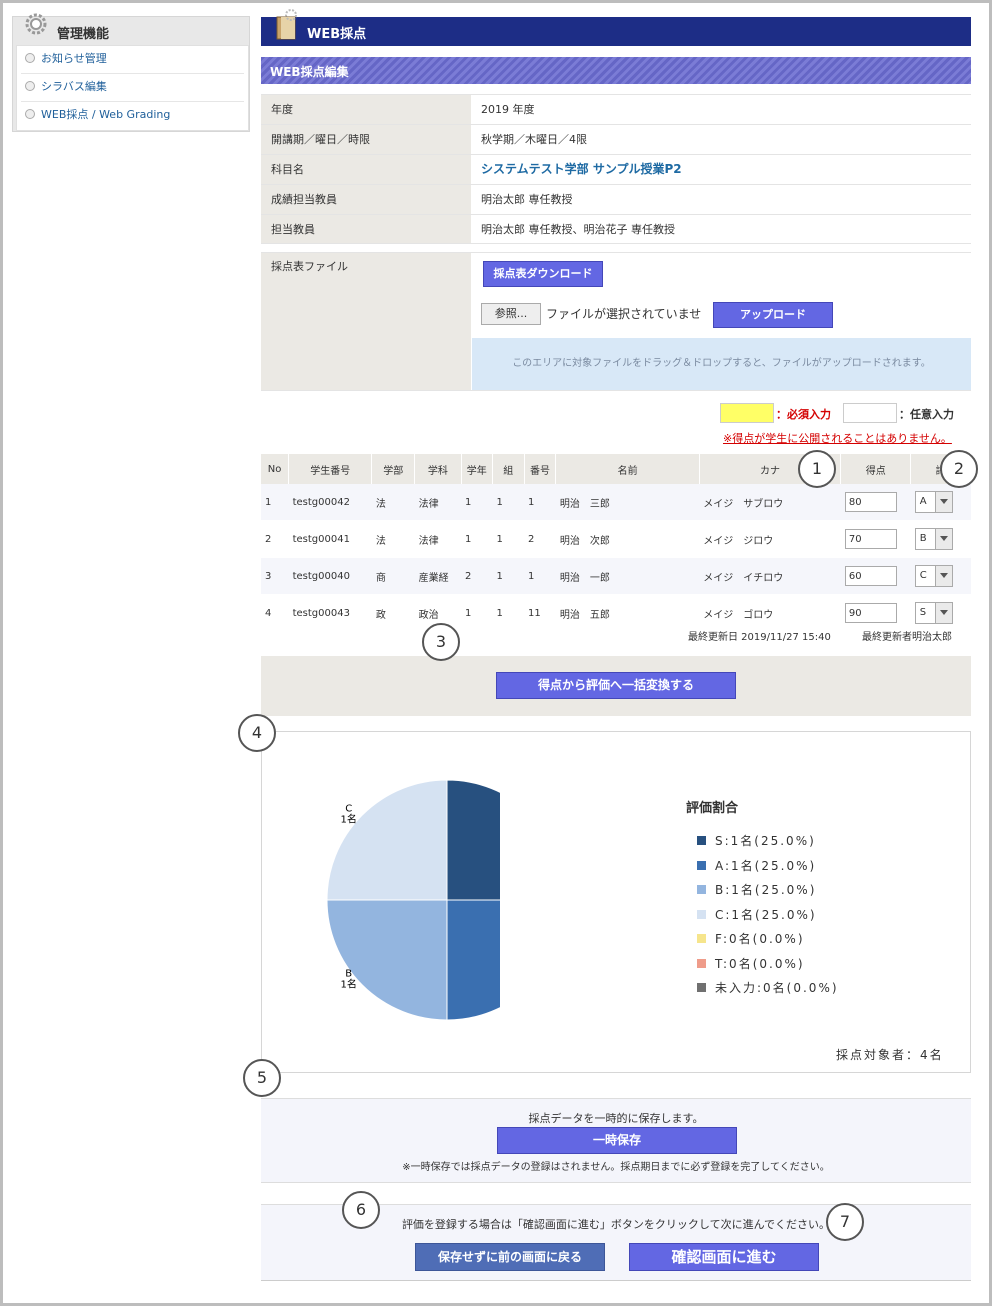  Describe the element at coordinates (766, 914) in the screenshot. I see `legend-item: C:1名(25.0%)` at that location.